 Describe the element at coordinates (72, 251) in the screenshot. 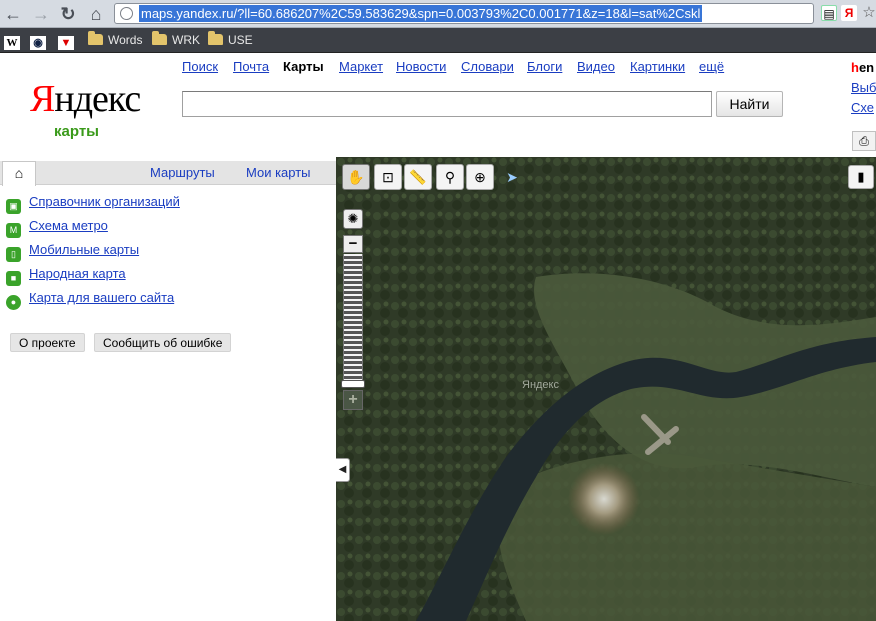

I see `sidebar-link-mobile: ▯ Мобильные карты` at that location.